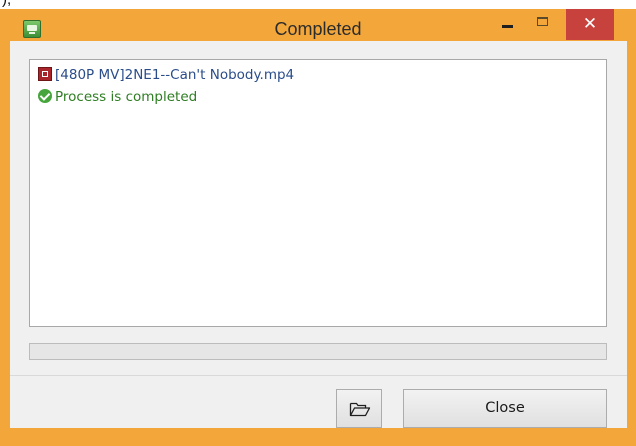 The height and width of the screenshot is (446, 636). I want to click on window-close-button: ✕, so click(590, 24).